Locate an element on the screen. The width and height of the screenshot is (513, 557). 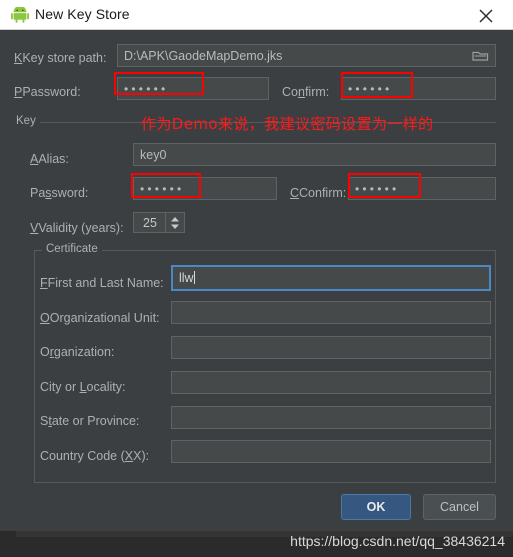
validity-stepper-arrows is located at coordinates (174, 222).